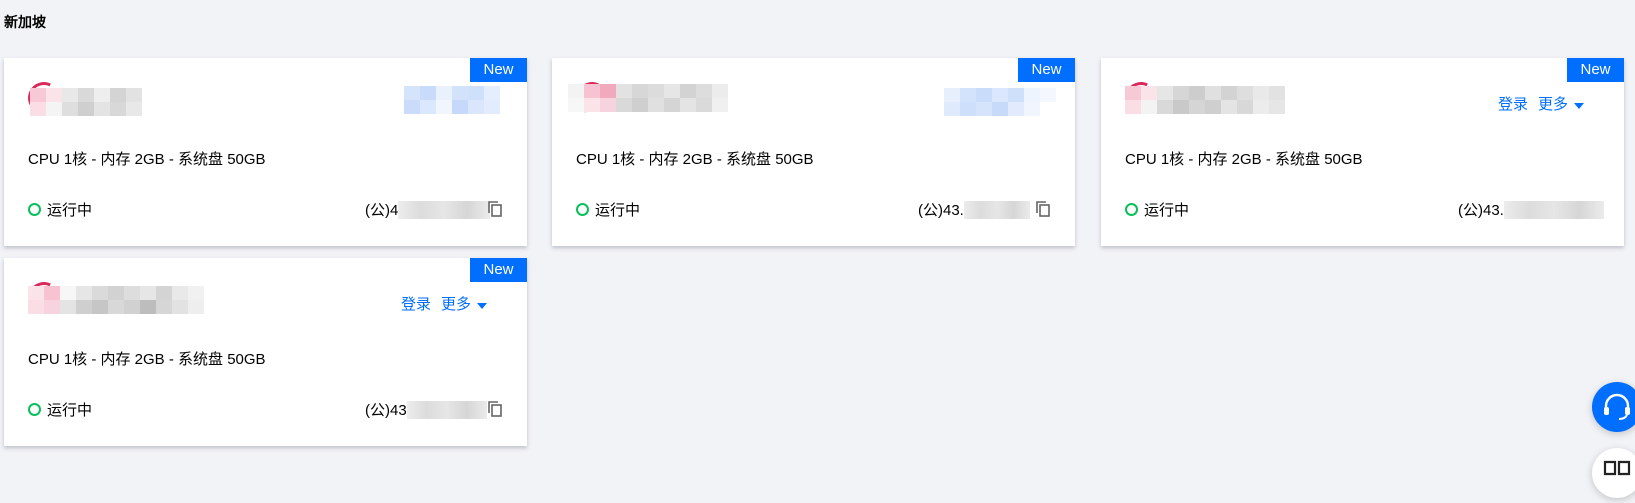 This screenshot has width=1635, height=503. I want to click on instance-card: New CPU 1核 - 内存 2GB - 系统盘 50GB 运行中 (公)4, so click(265, 152).